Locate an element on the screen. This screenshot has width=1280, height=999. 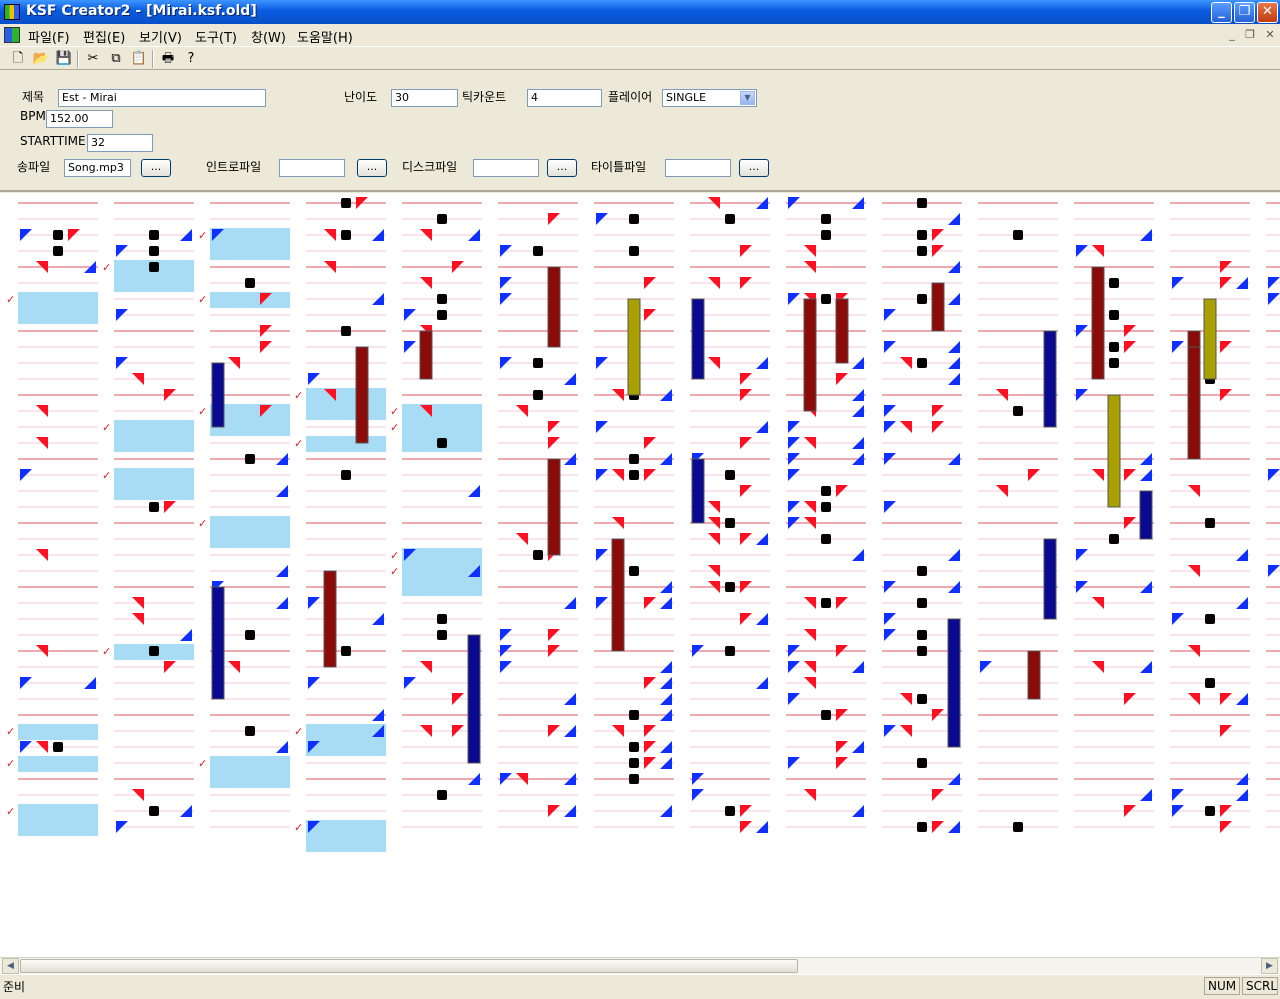
starttime-input: 32 is located at coordinates (120, 143).